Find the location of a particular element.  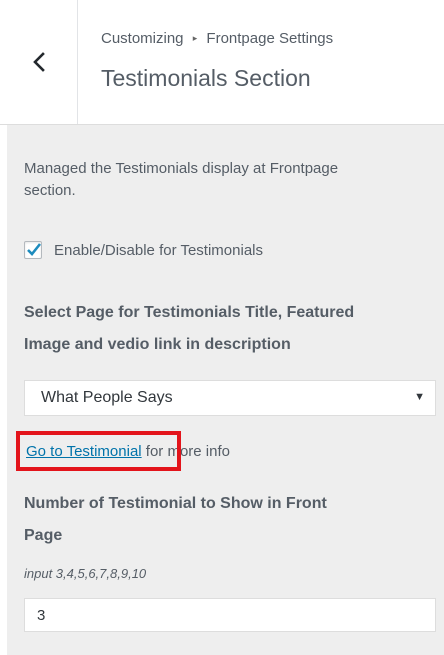

enable-testimonials-control: Enable/Disable for Testimonials is located at coordinates (143, 250).